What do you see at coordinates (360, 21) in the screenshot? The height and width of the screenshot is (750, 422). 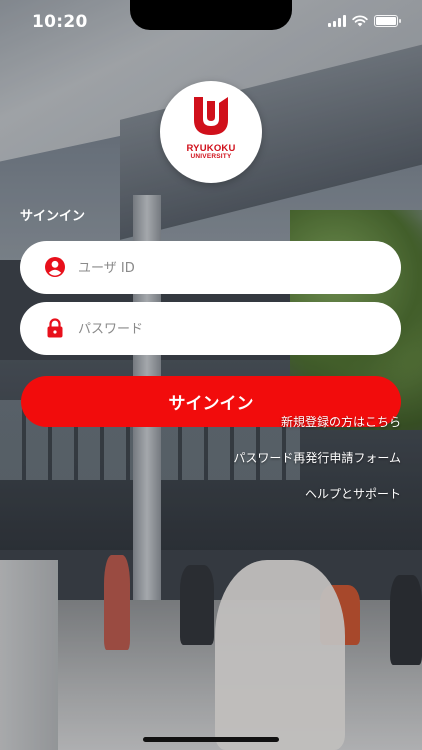 I see `wifi-icon` at bounding box center [360, 21].